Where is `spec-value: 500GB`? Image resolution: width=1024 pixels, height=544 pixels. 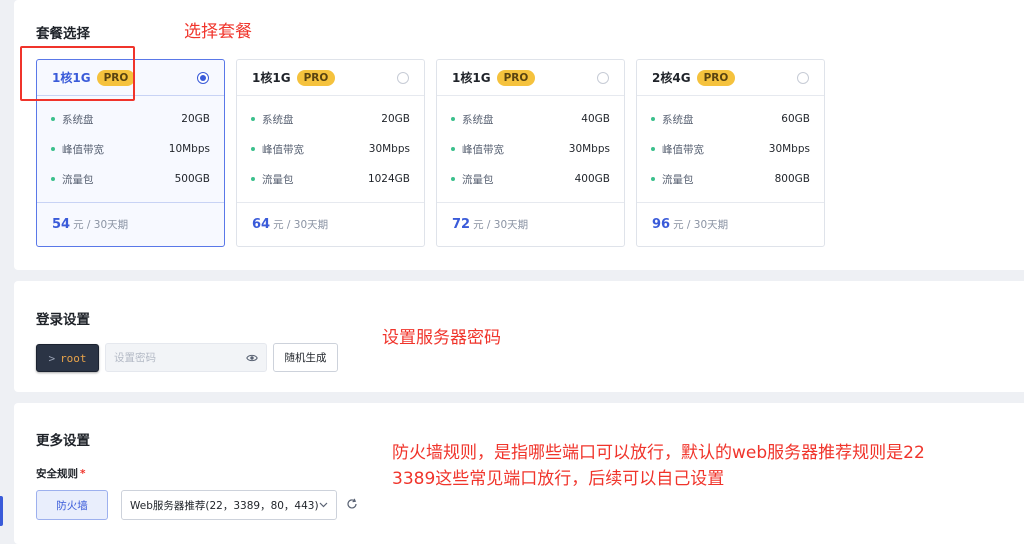 spec-value: 500GB is located at coordinates (192, 179).